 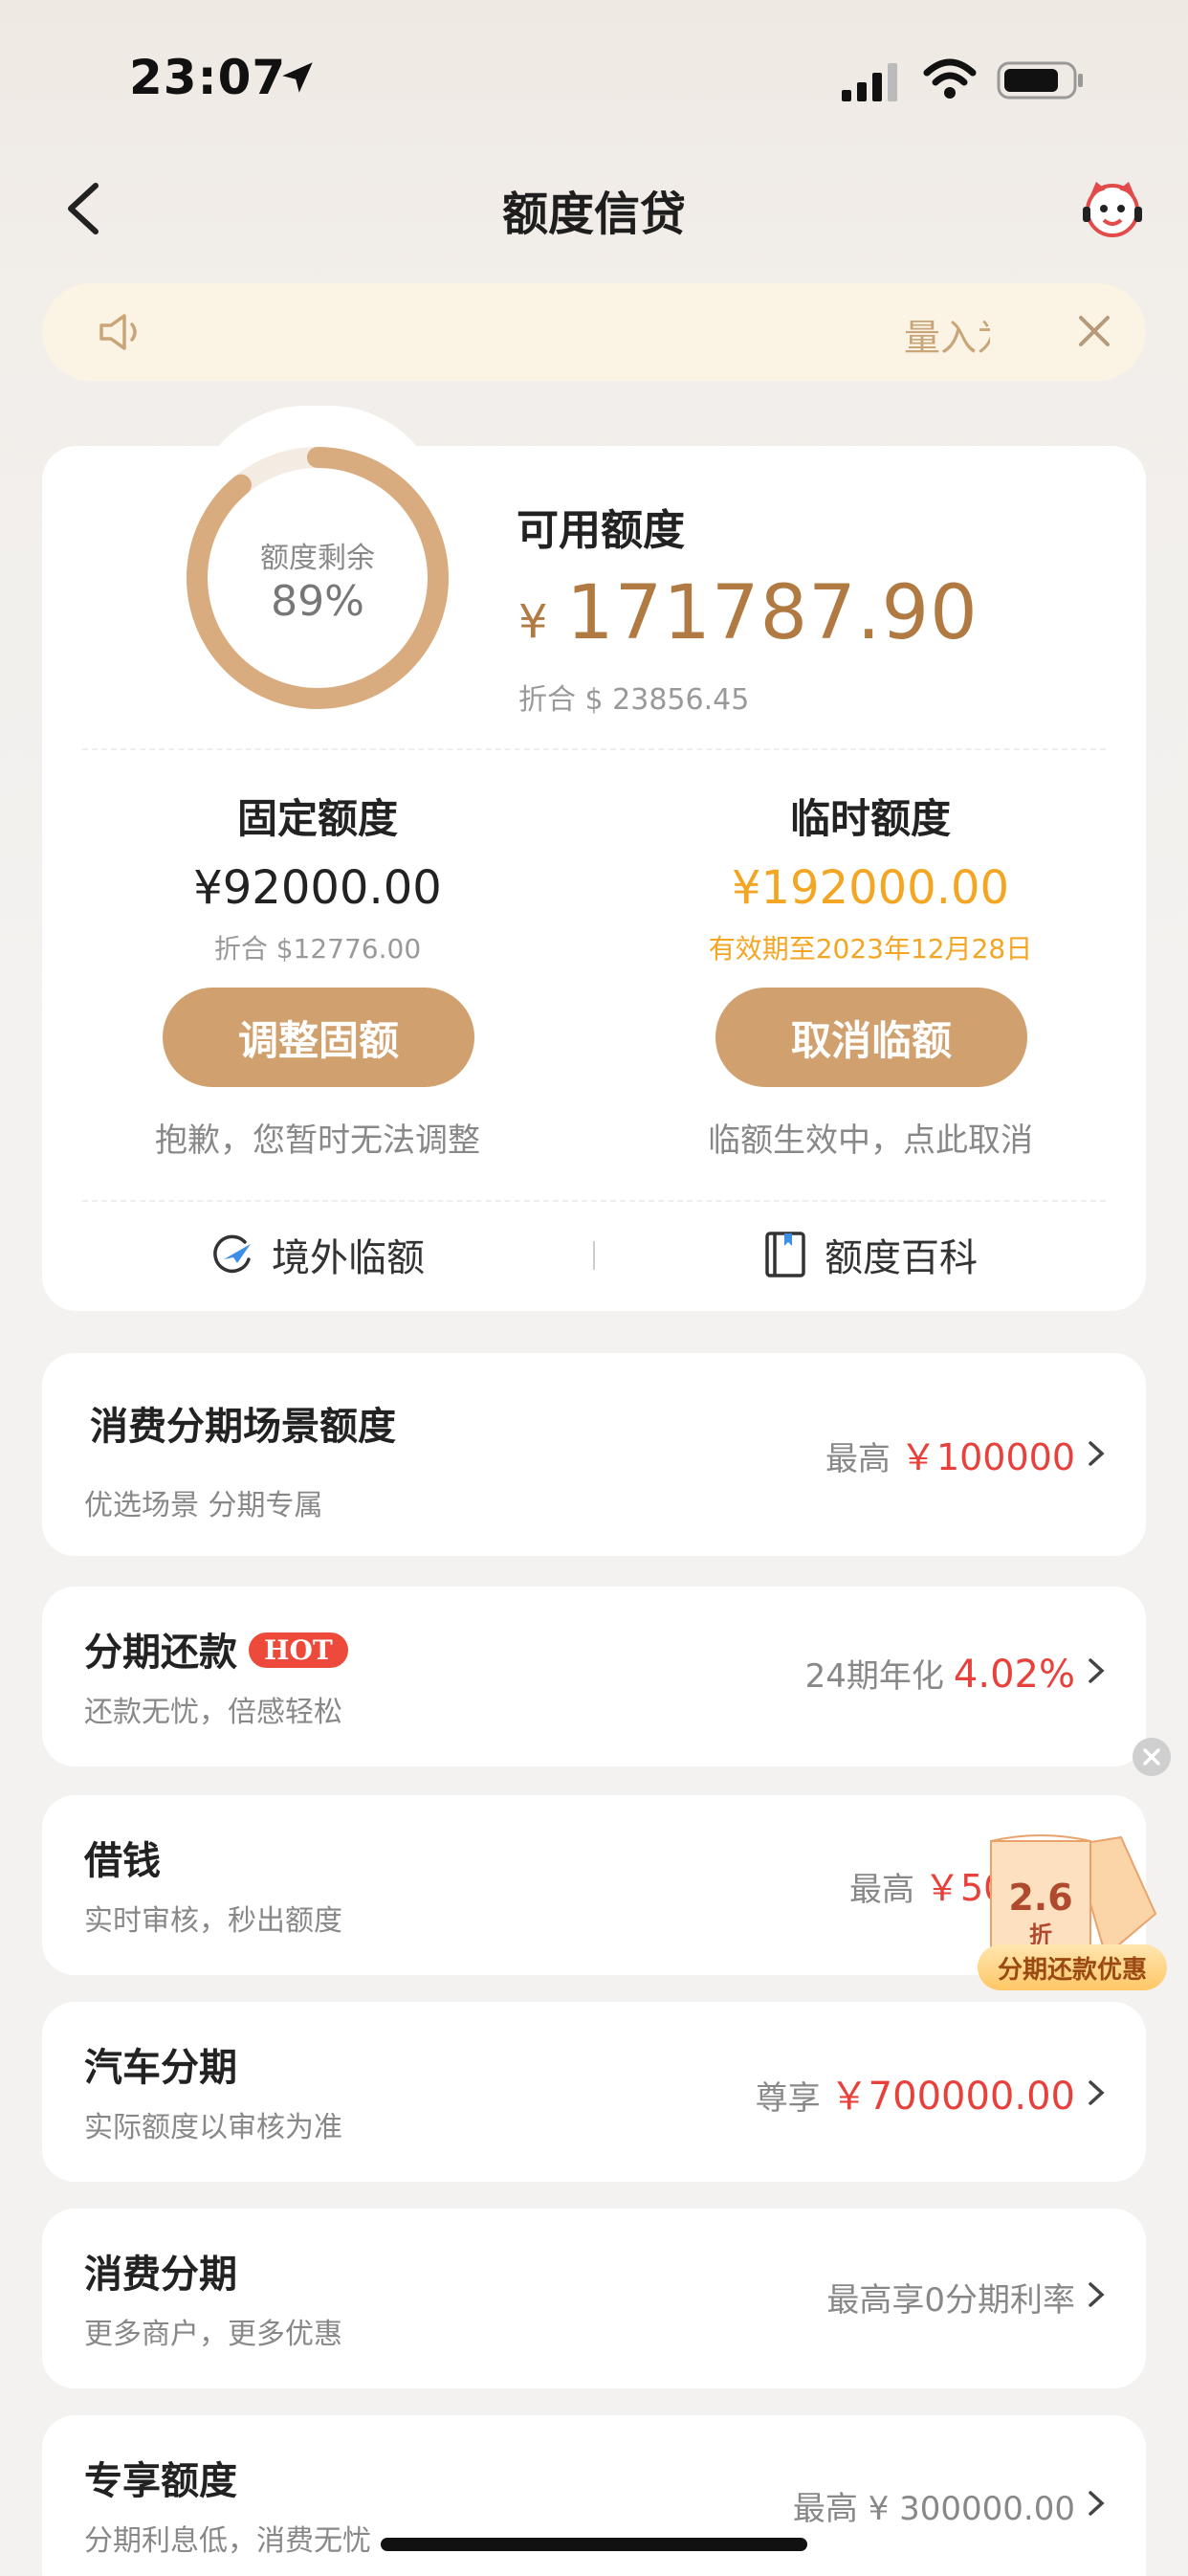 I want to click on cellular-signal-icon, so click(x=869, y=82).